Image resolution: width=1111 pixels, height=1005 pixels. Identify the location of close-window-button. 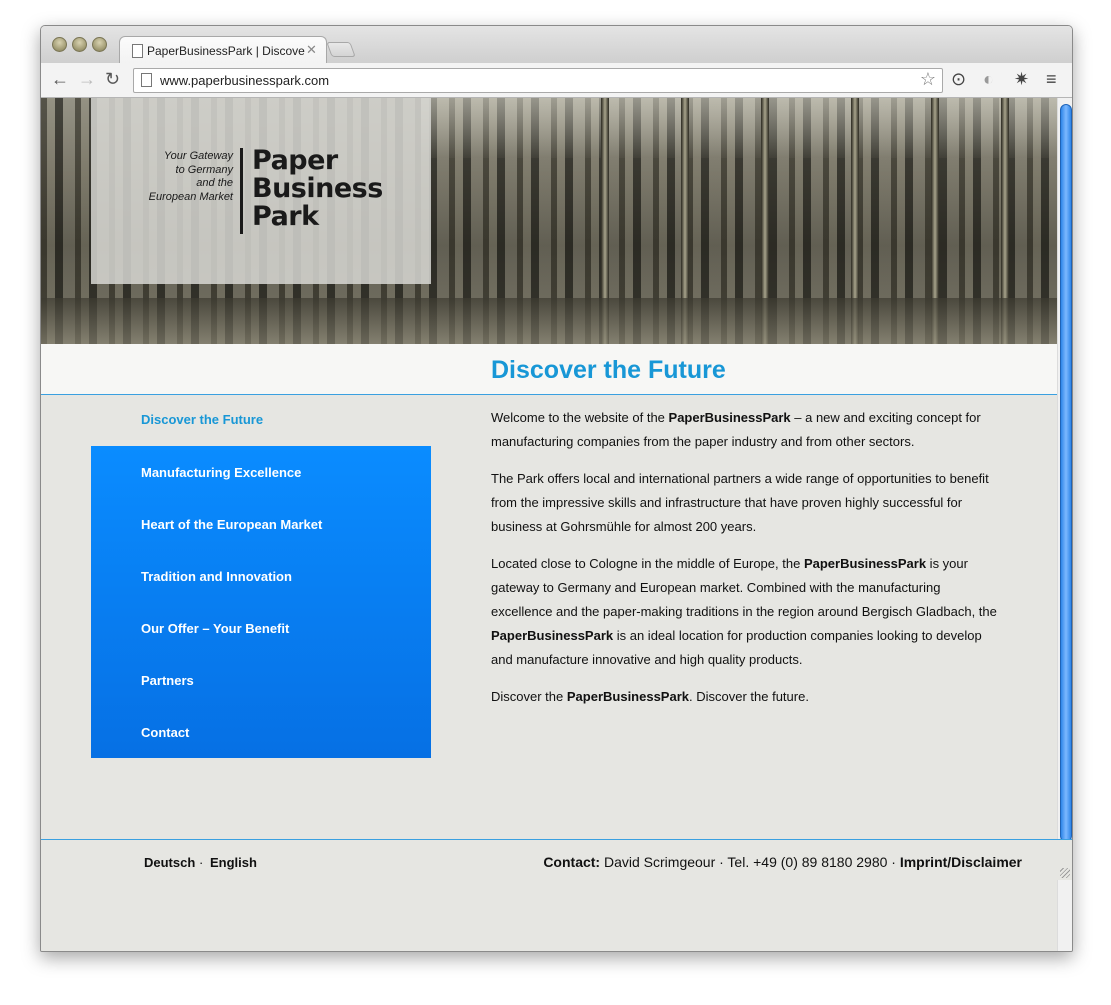
(59, 44).